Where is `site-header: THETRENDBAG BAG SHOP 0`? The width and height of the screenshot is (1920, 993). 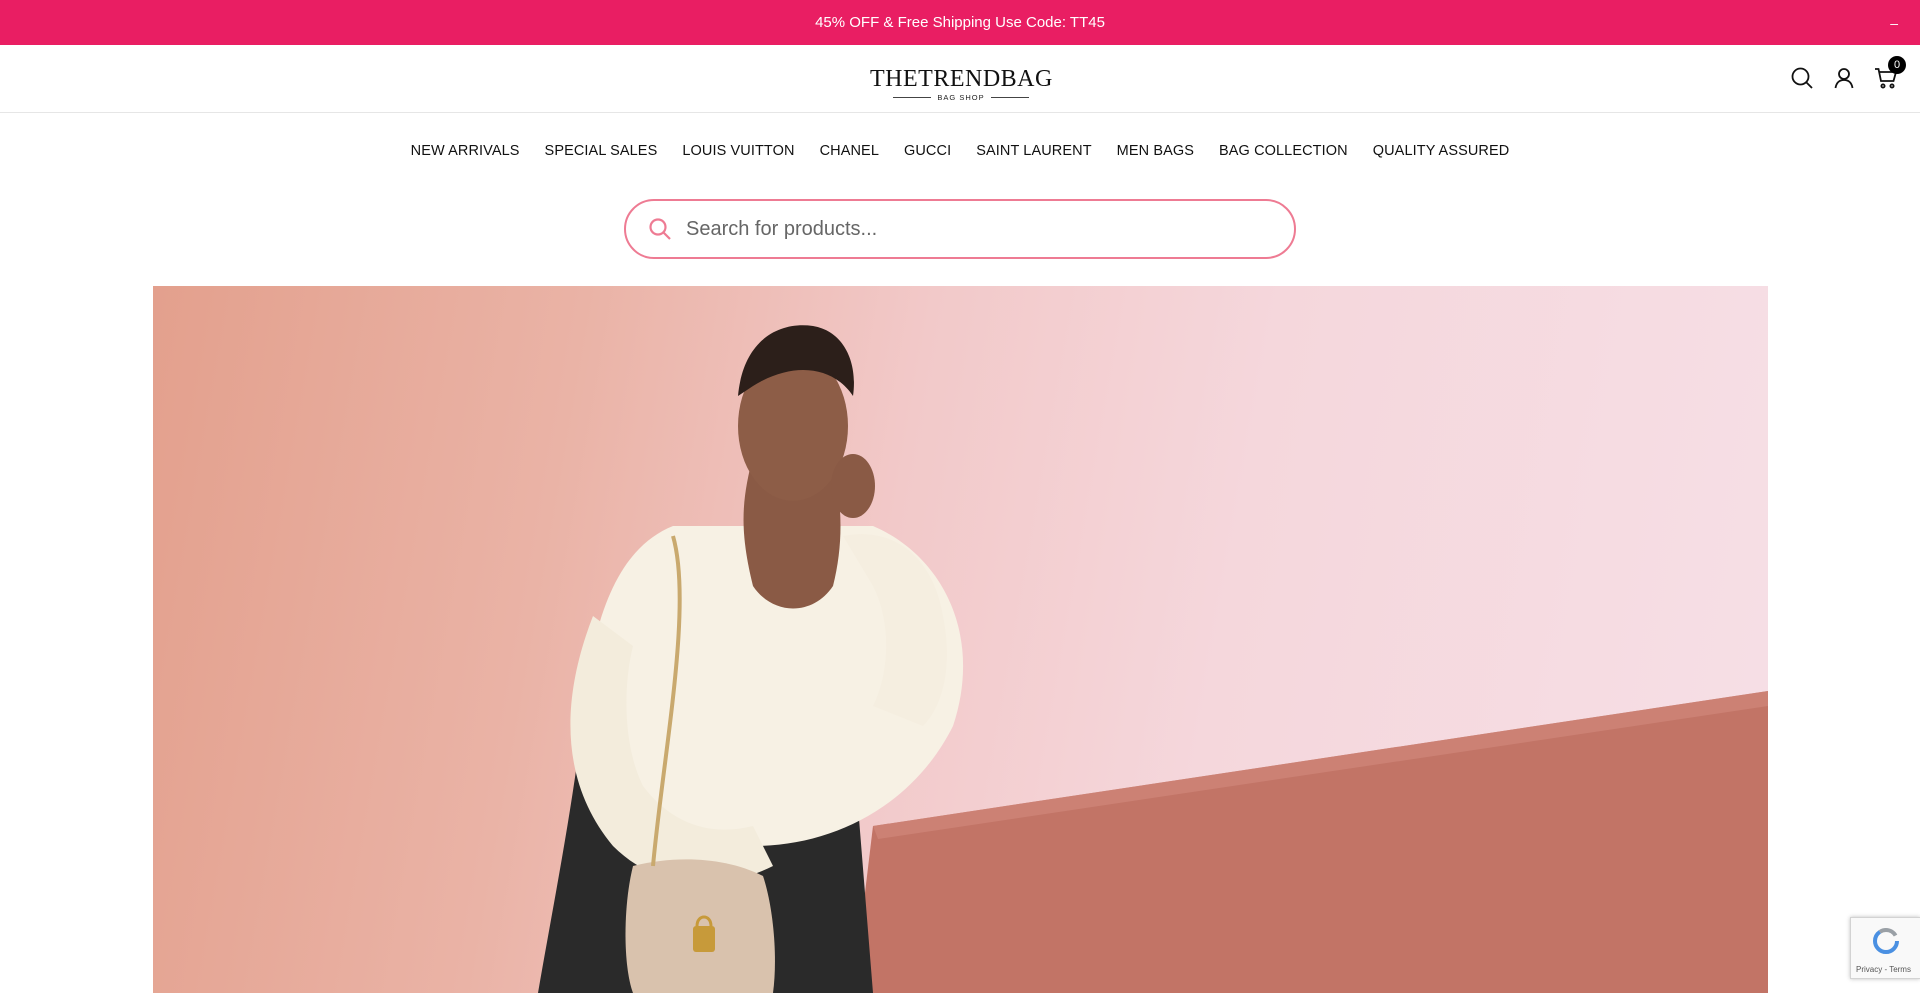
site-header: THETRENDBAG BAG SHOP 0 is located at coordinates (960, 79).